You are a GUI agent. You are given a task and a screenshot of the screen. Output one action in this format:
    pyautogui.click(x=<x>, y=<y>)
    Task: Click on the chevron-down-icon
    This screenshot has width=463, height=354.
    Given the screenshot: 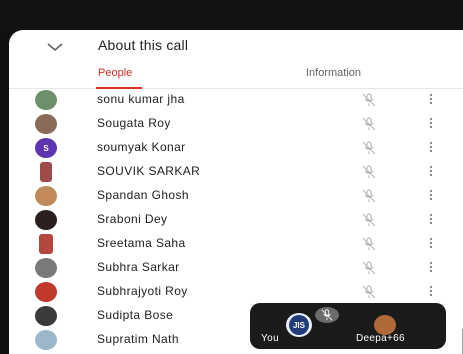 What is the action you would take?
    pyautogui.click(x=55, y=47)
    